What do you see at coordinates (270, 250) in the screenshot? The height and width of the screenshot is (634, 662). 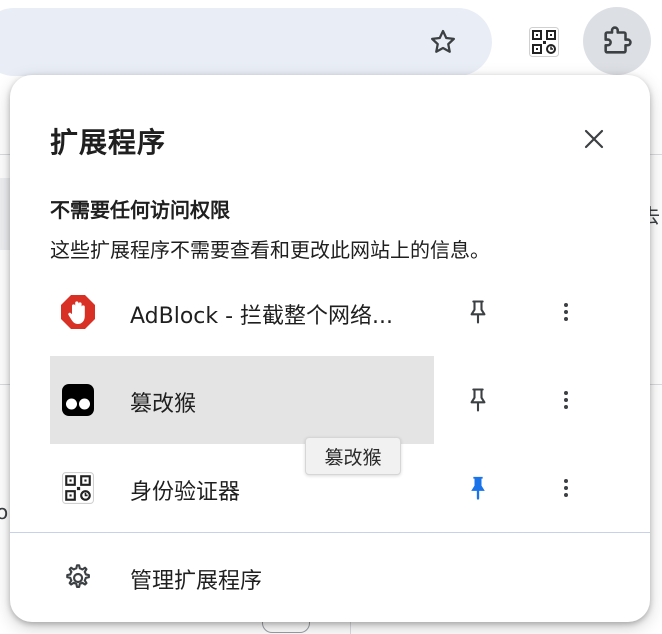 I see `section-description: 这些扩展程序不需要查看和更改此网站上的信息。` at bounding box center [270, 250].